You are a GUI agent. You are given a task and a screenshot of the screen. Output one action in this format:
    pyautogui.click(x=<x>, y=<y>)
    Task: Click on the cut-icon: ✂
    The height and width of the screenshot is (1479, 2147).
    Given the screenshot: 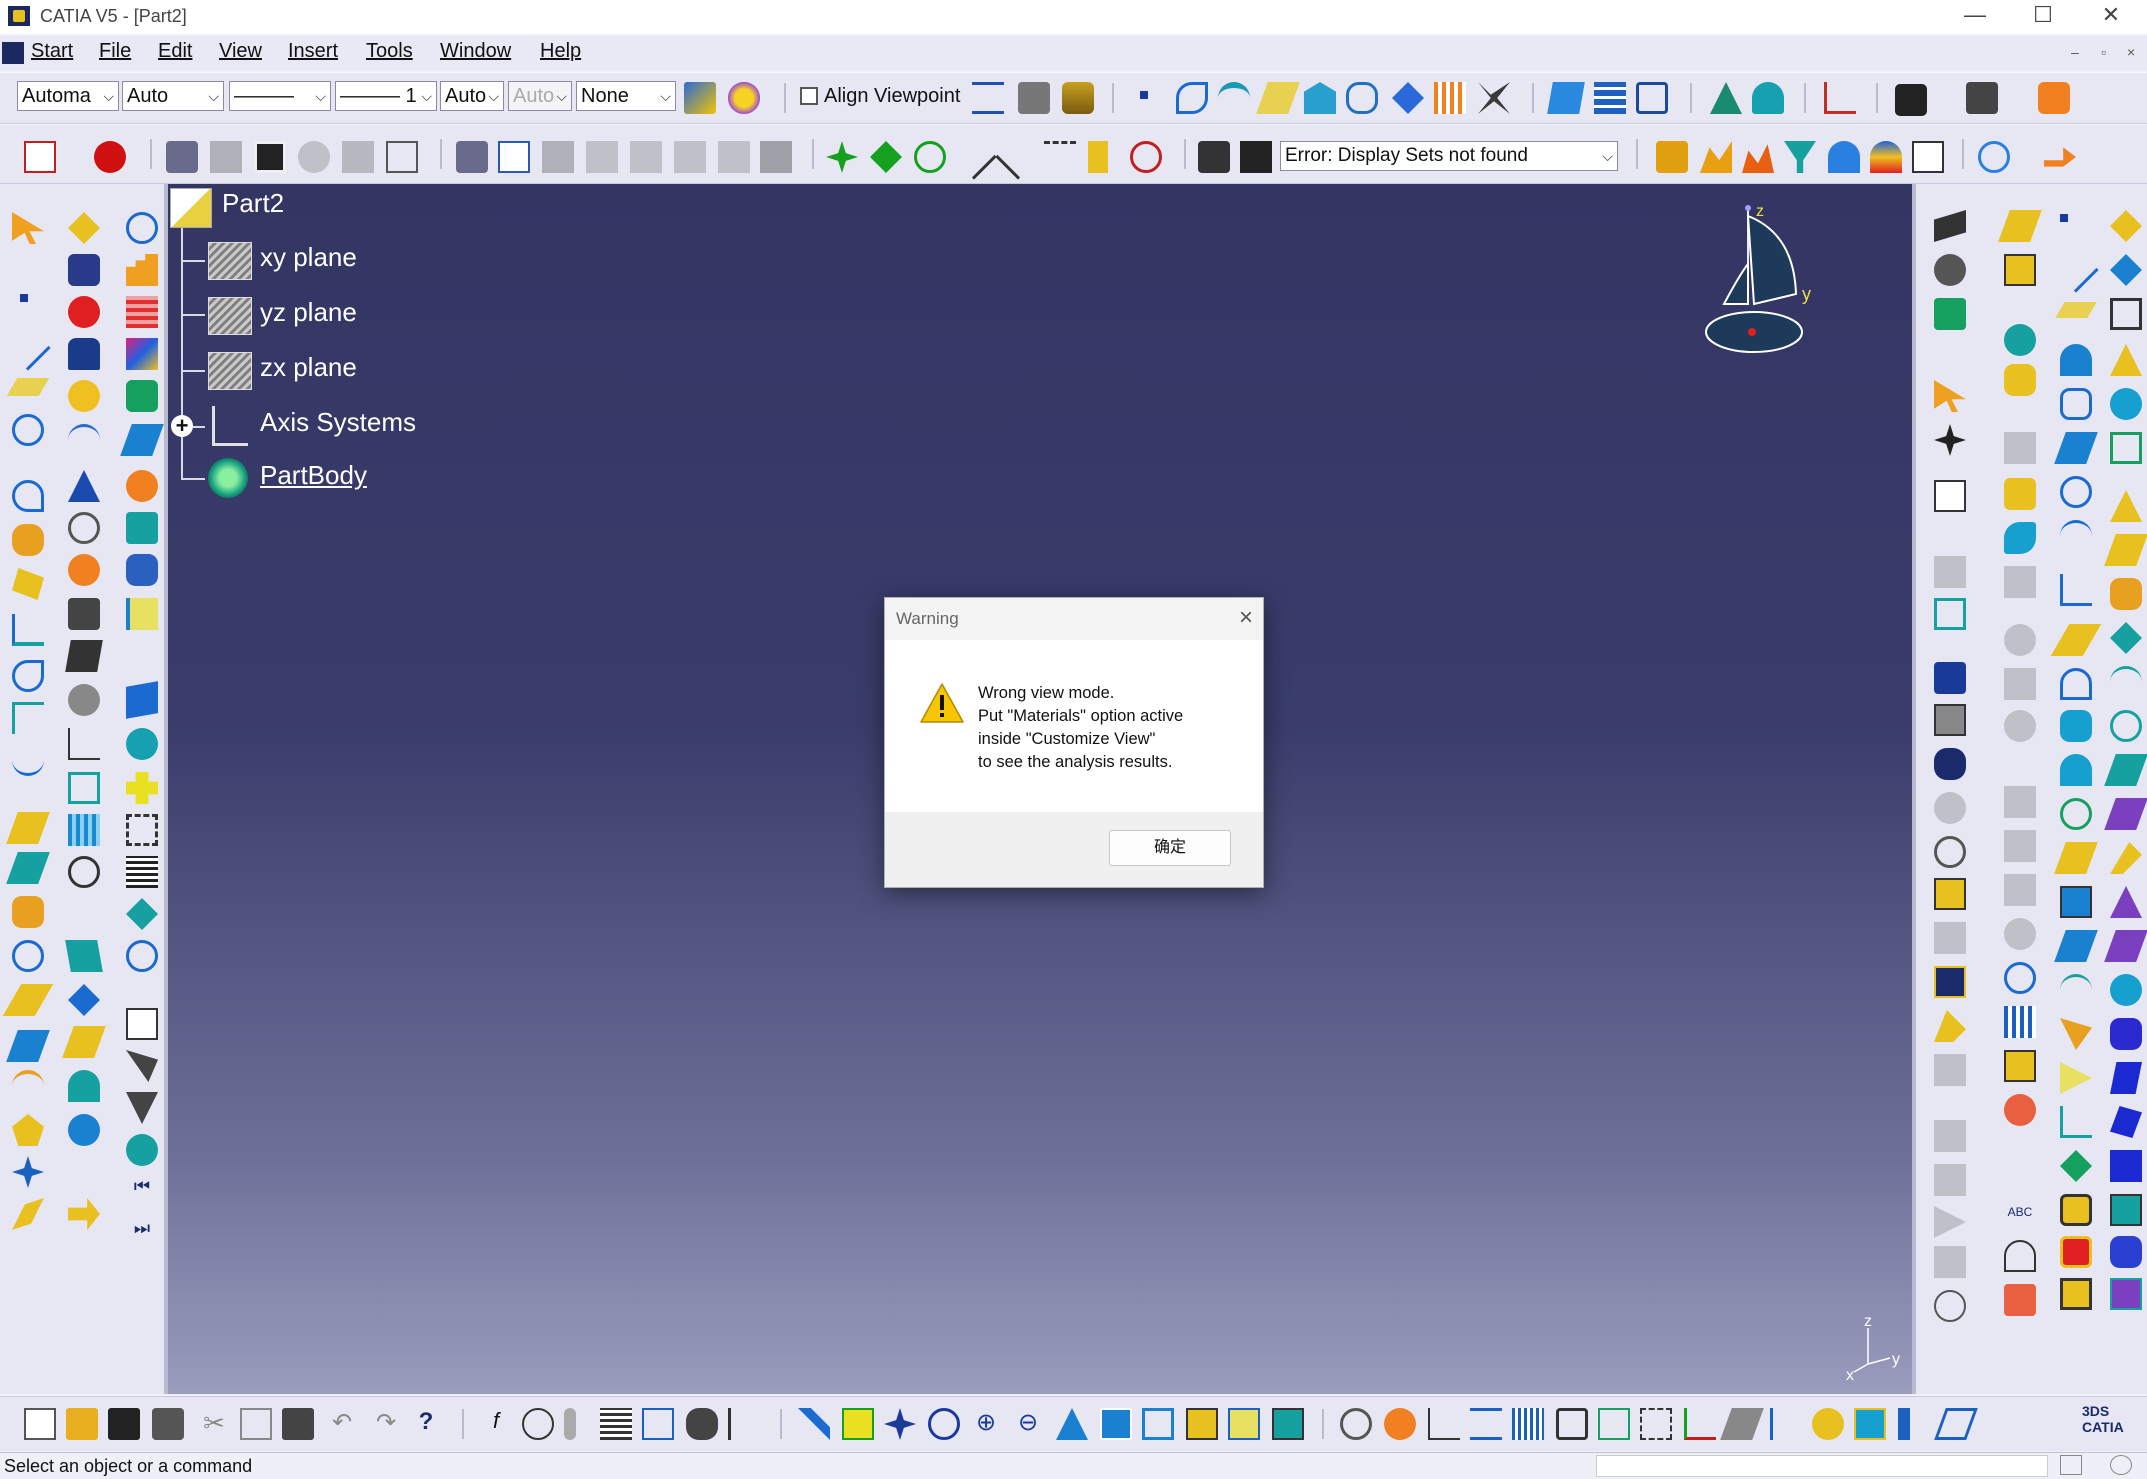 What is the action you would take?
    pyautogui.click(x=214, y=1424)
    